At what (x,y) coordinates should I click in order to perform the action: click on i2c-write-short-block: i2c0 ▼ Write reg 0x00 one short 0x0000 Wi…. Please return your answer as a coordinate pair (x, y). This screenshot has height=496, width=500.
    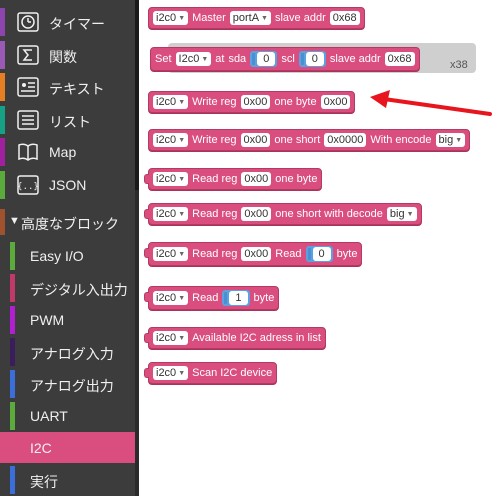
    Looking at the image, I should click on (309, 140).